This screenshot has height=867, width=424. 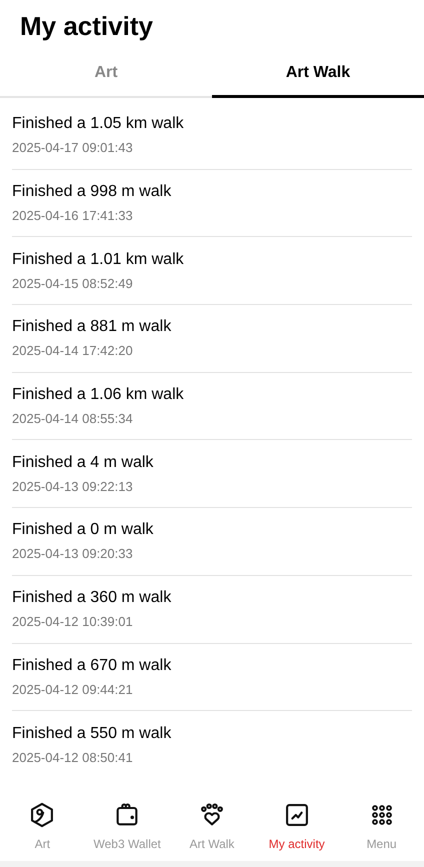 What do you see at coordinates (73, 758) in the screenshot?
I see `activity-time: 2025-04-12 08:50:41` at bounding box center [73, 758].